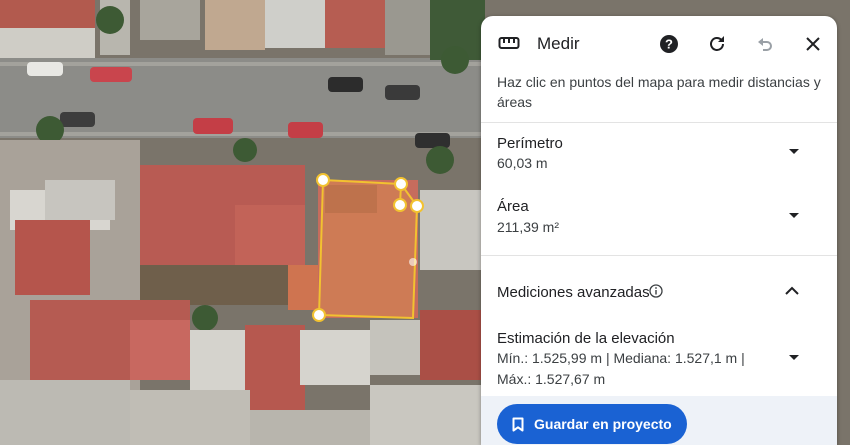  Describe the element at coordinates (509, 45) in the screenshot. I see `ruler-icon` at that location.